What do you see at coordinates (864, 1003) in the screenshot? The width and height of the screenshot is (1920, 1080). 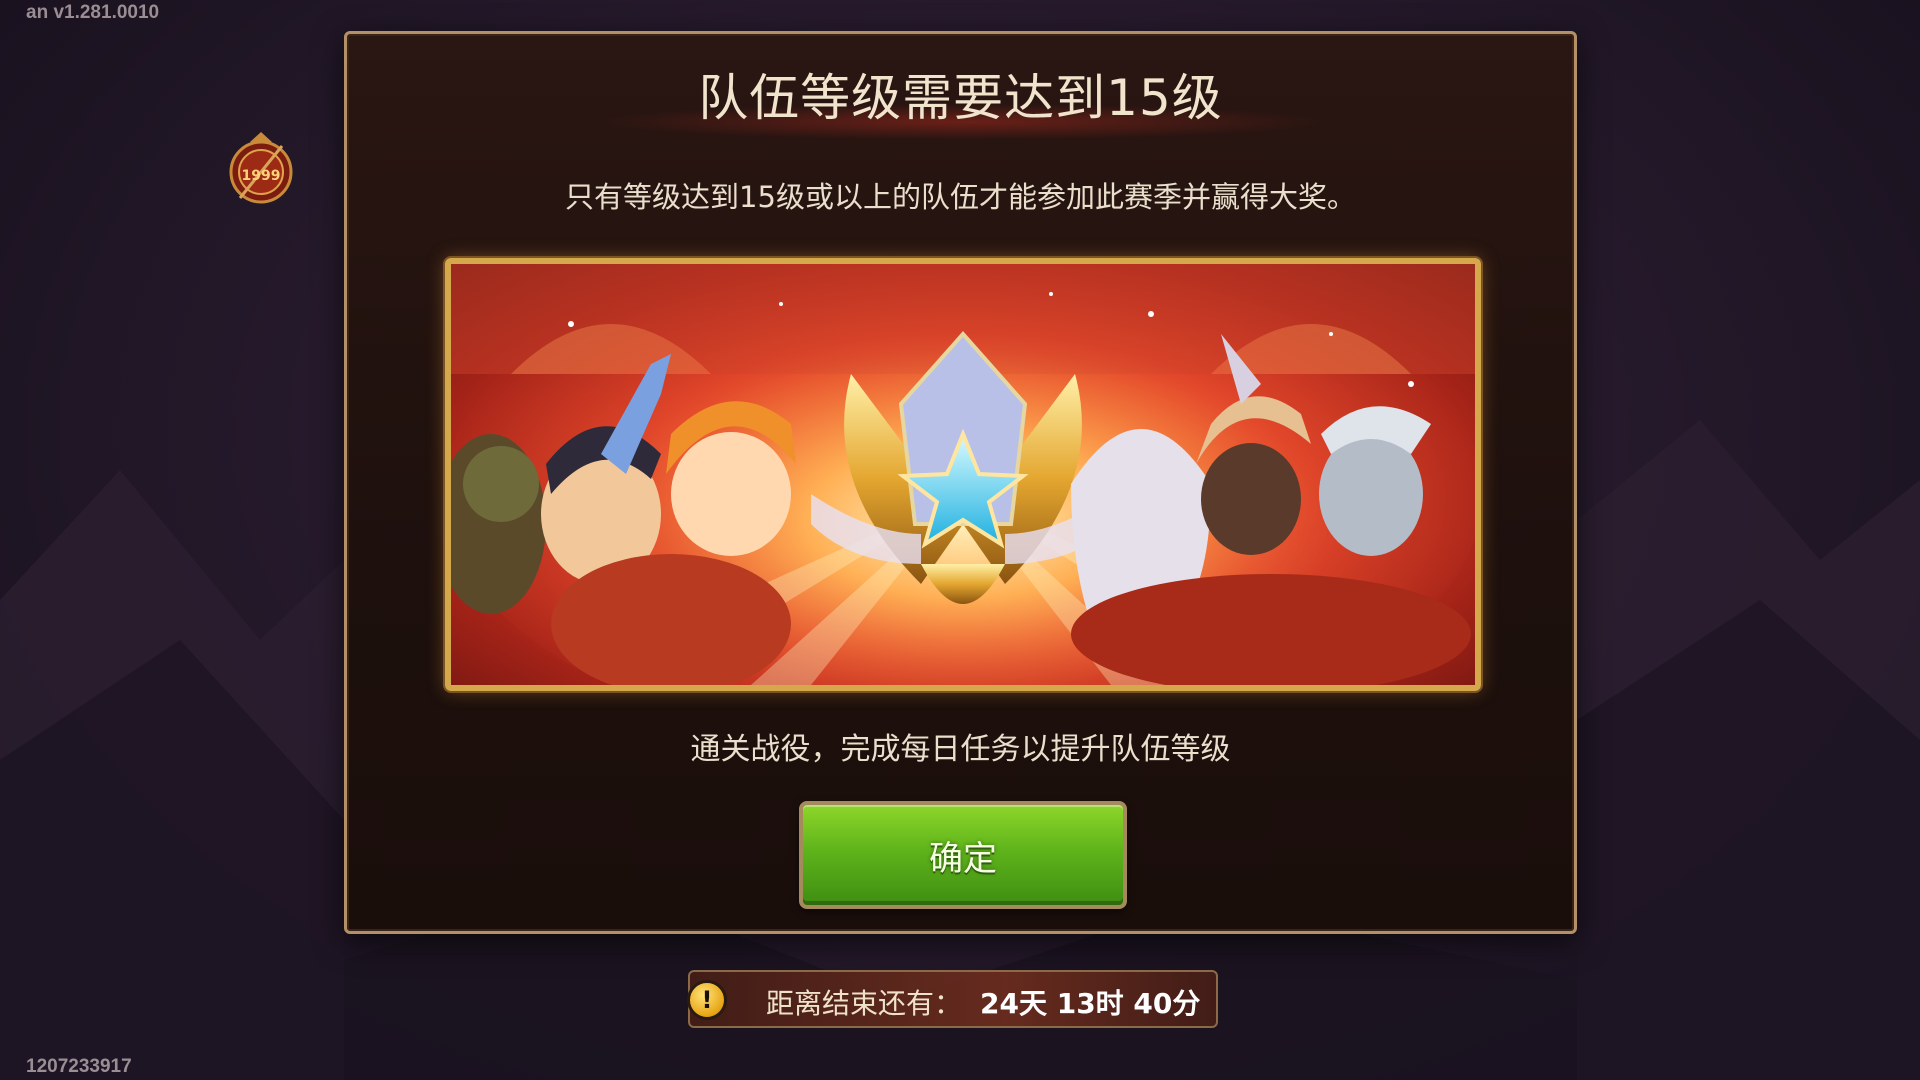 I see `countdown-label: 距离结束还有：` at bounding box center [864, 1003].